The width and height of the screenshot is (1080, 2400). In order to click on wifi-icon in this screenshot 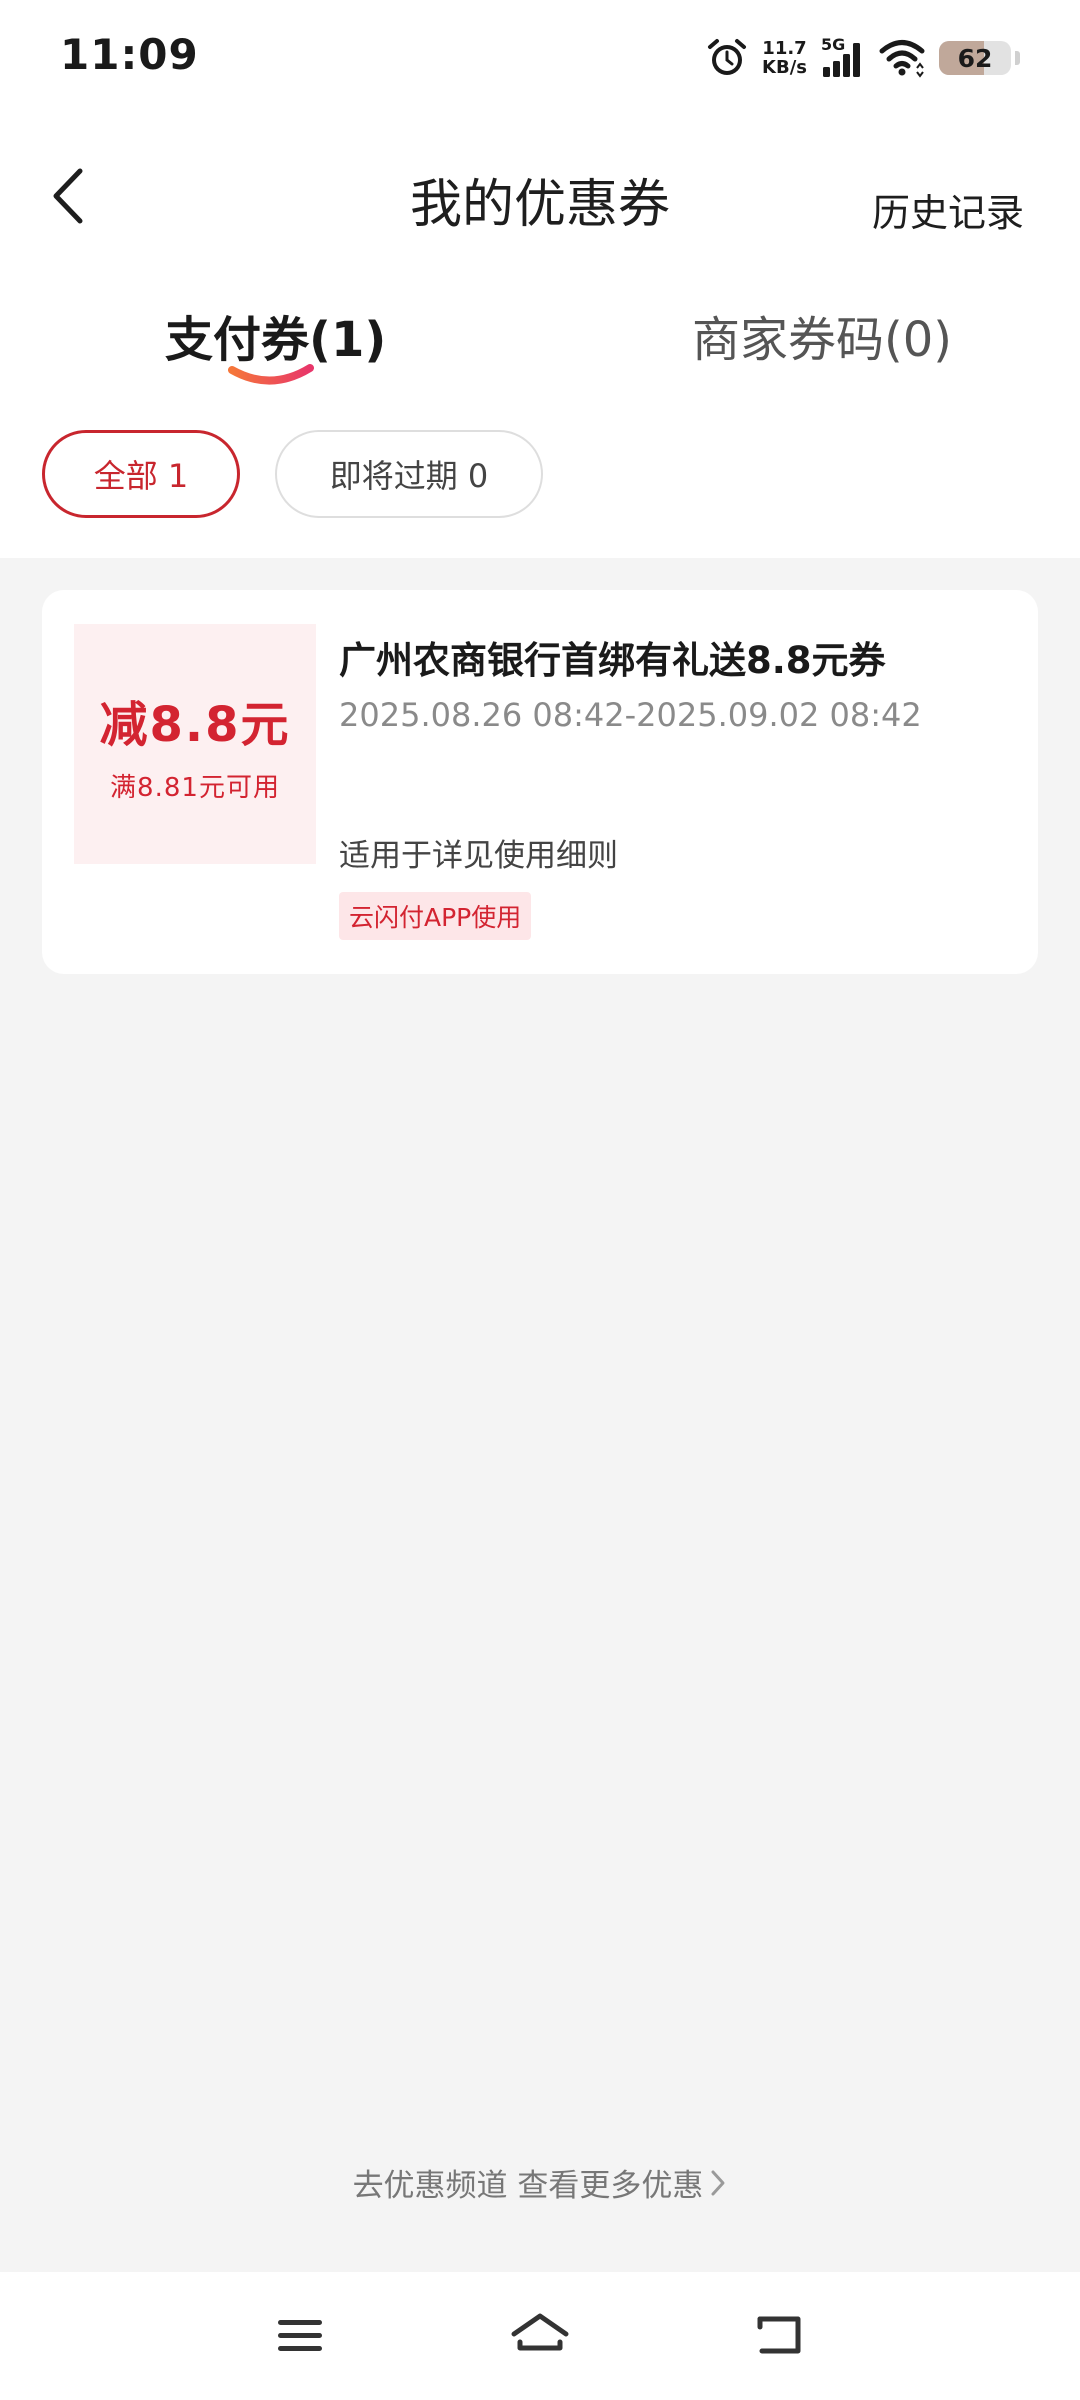, I will do `click(902, 59)`.